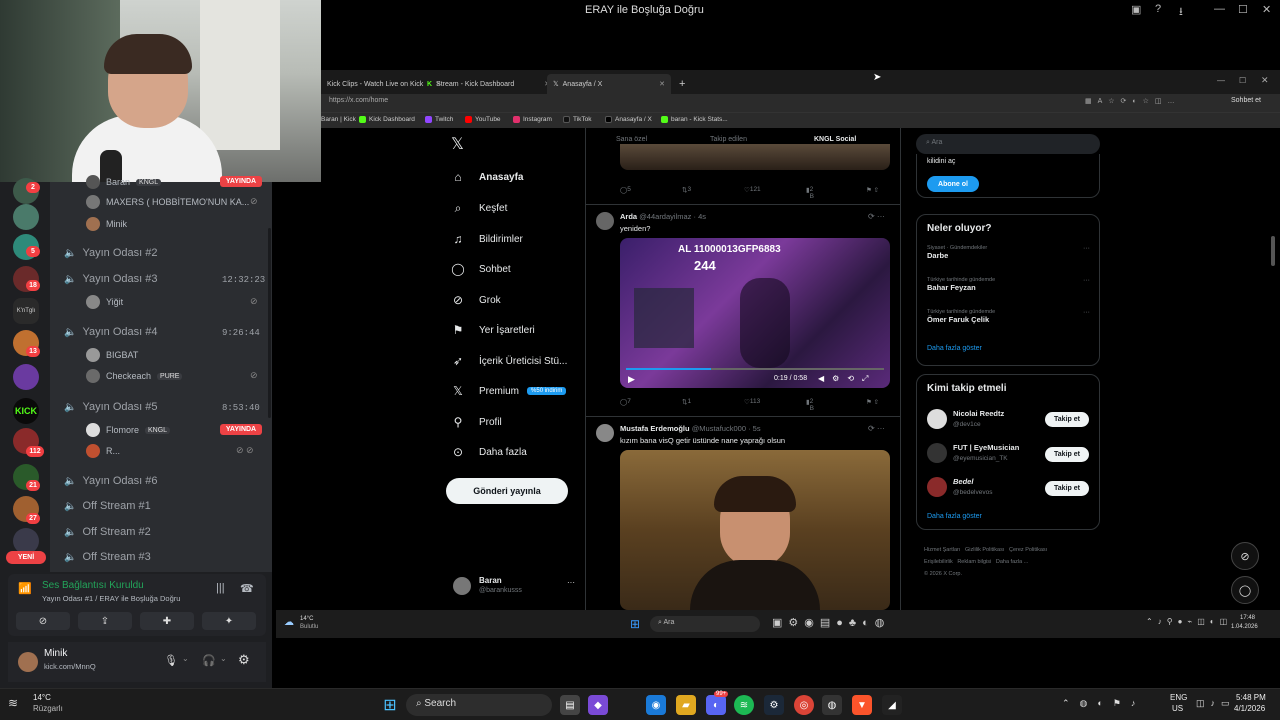 The image size is (1280, 720). Describe the element at coordinates (1242, 80) in the screenshot. I see `maximize-icon: ☐` at that location.